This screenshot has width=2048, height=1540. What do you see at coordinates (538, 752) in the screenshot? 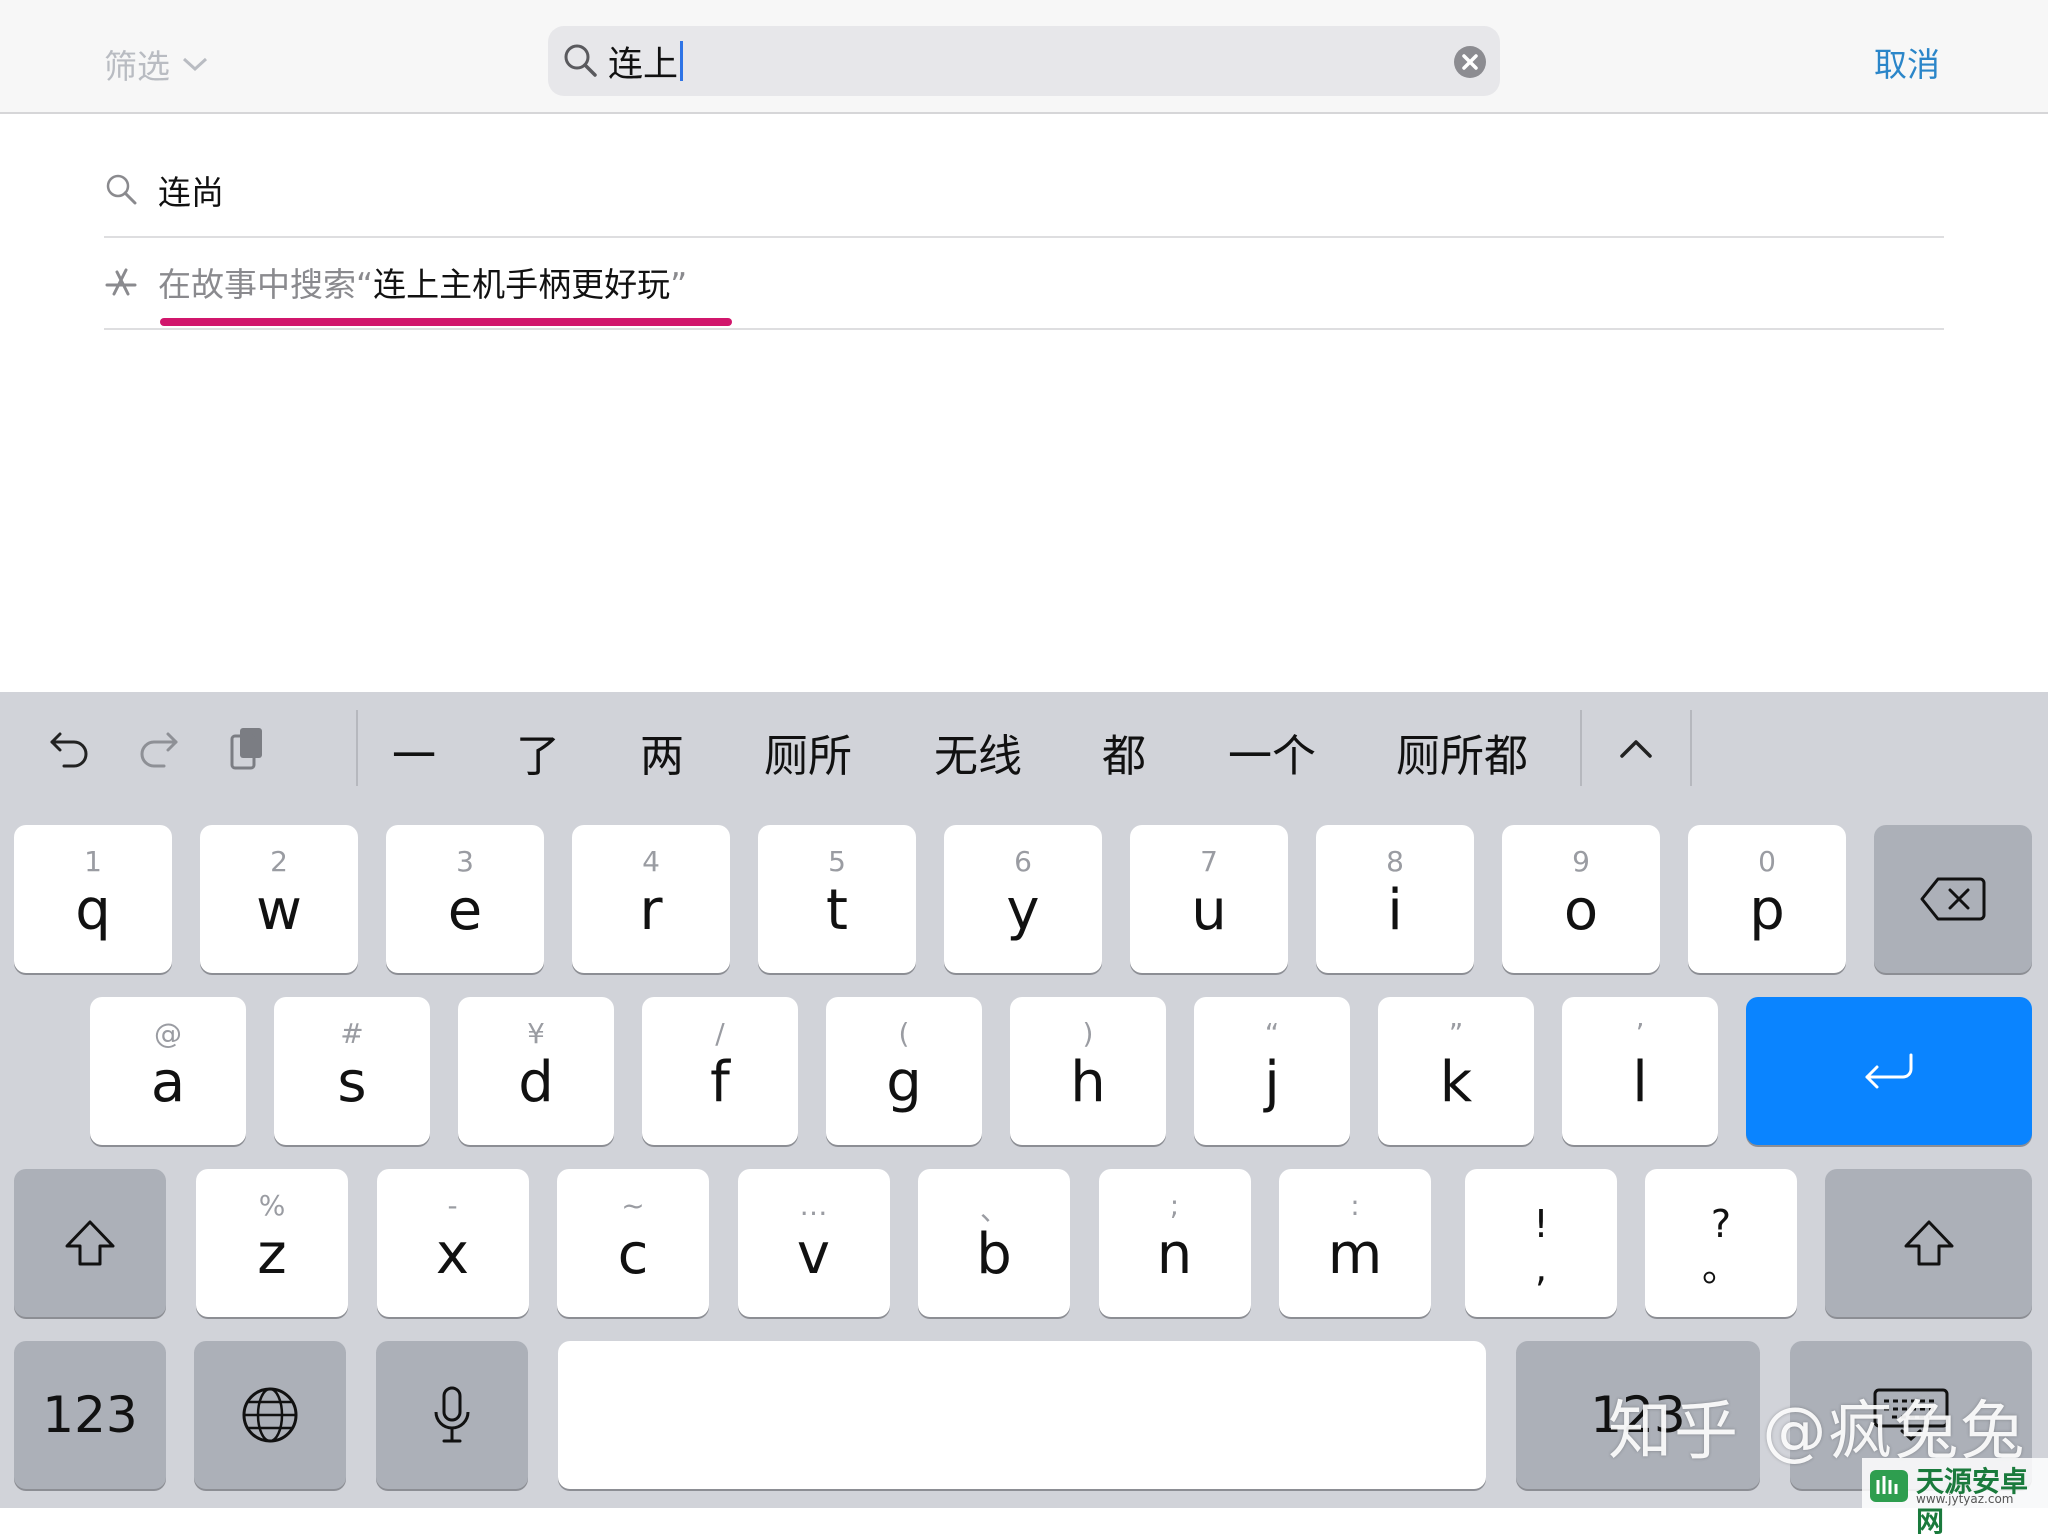
I see `candidate-word: 了` at bounding box center [538, 752].